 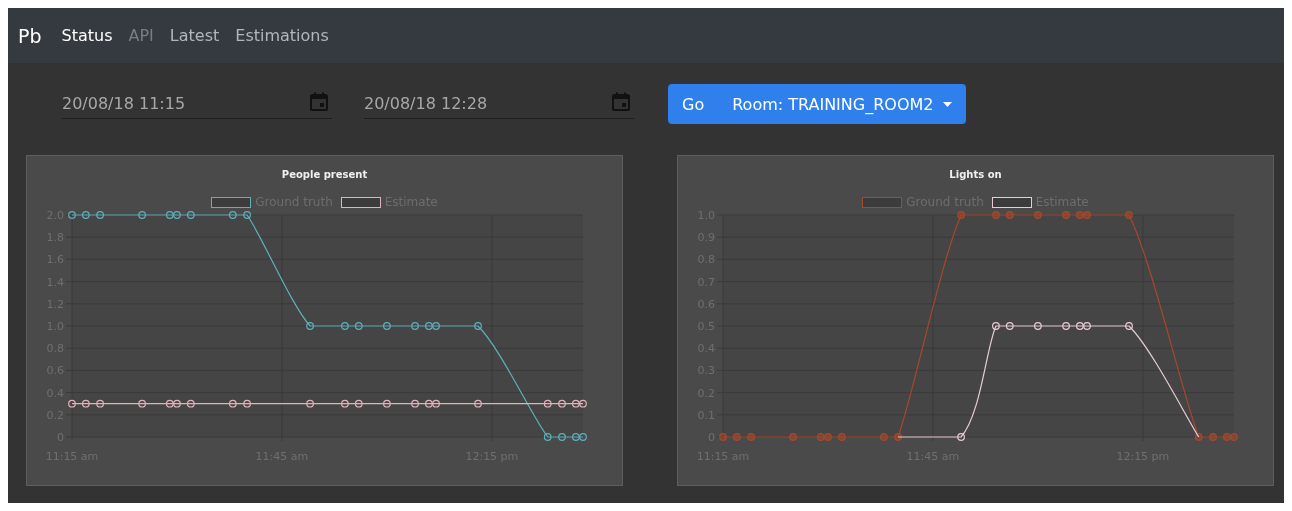 I want to click on brand-logo: Pb, so click(x=30, y=35).